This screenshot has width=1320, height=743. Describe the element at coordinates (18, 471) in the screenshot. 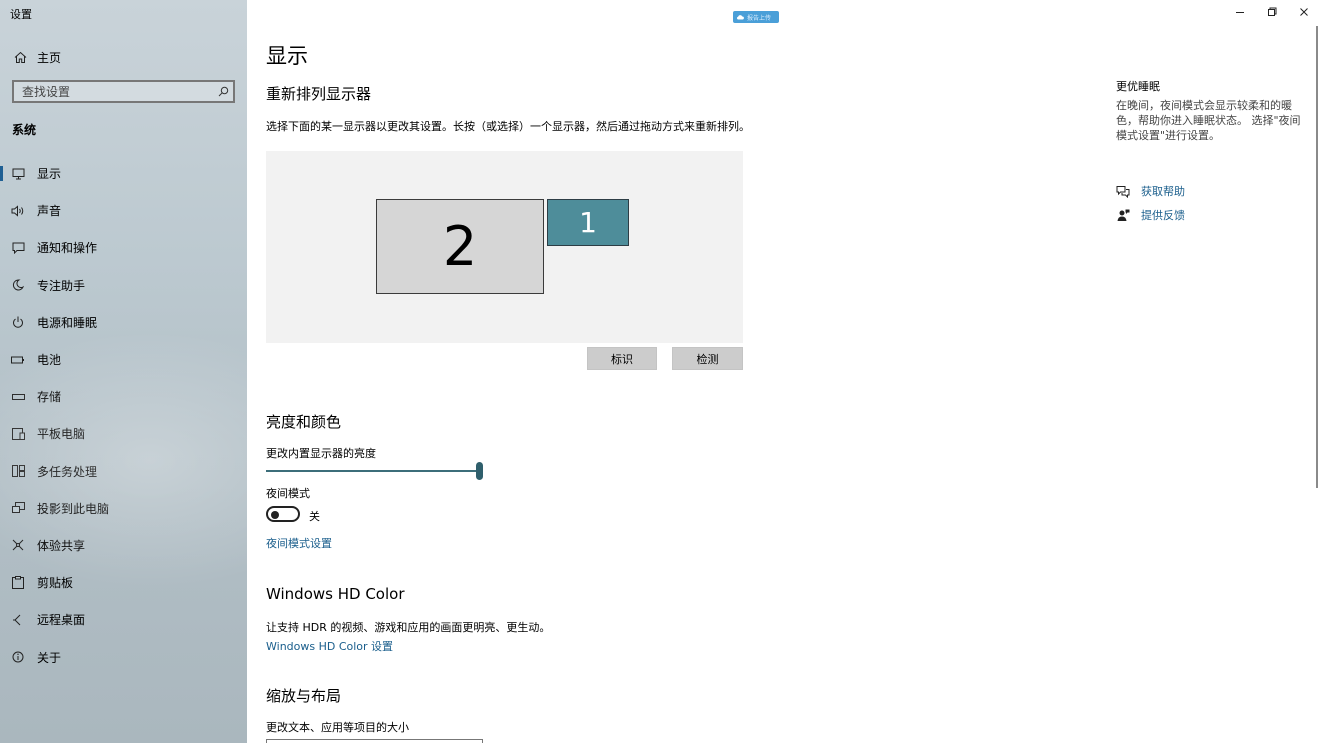

I see `multitask-icon` at that location.